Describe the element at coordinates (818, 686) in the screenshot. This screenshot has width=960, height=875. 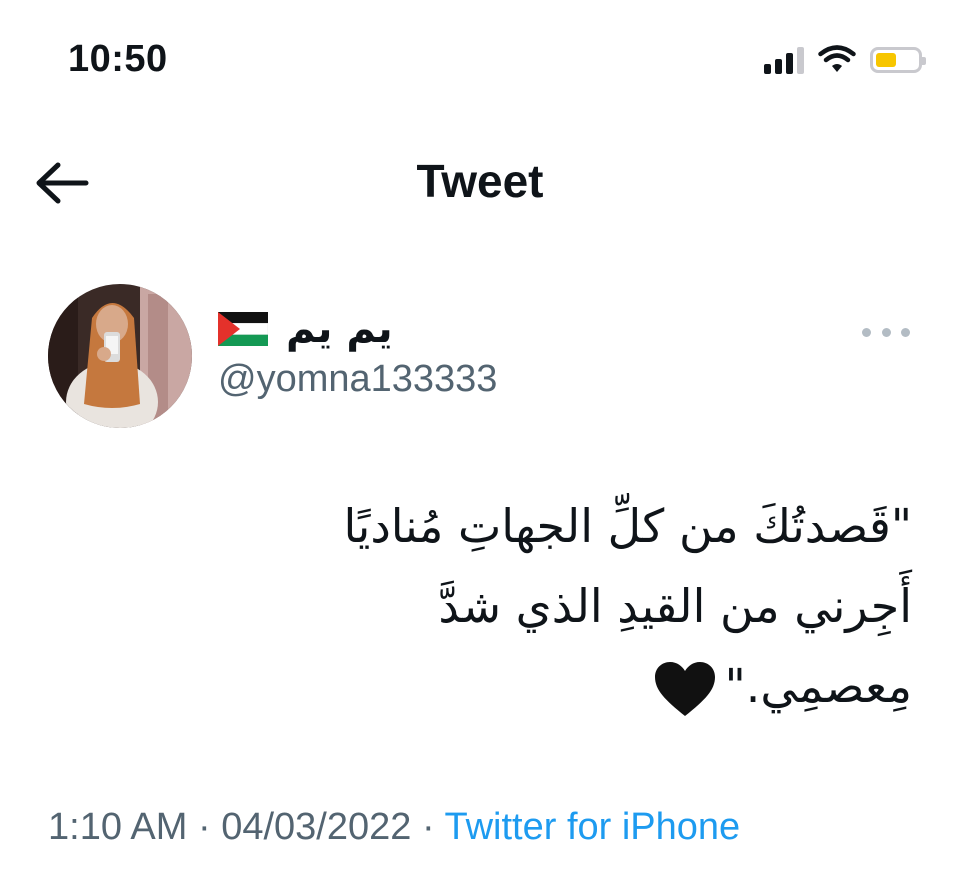
I see `tweet-line-3: مِعصمِي."` at that location.